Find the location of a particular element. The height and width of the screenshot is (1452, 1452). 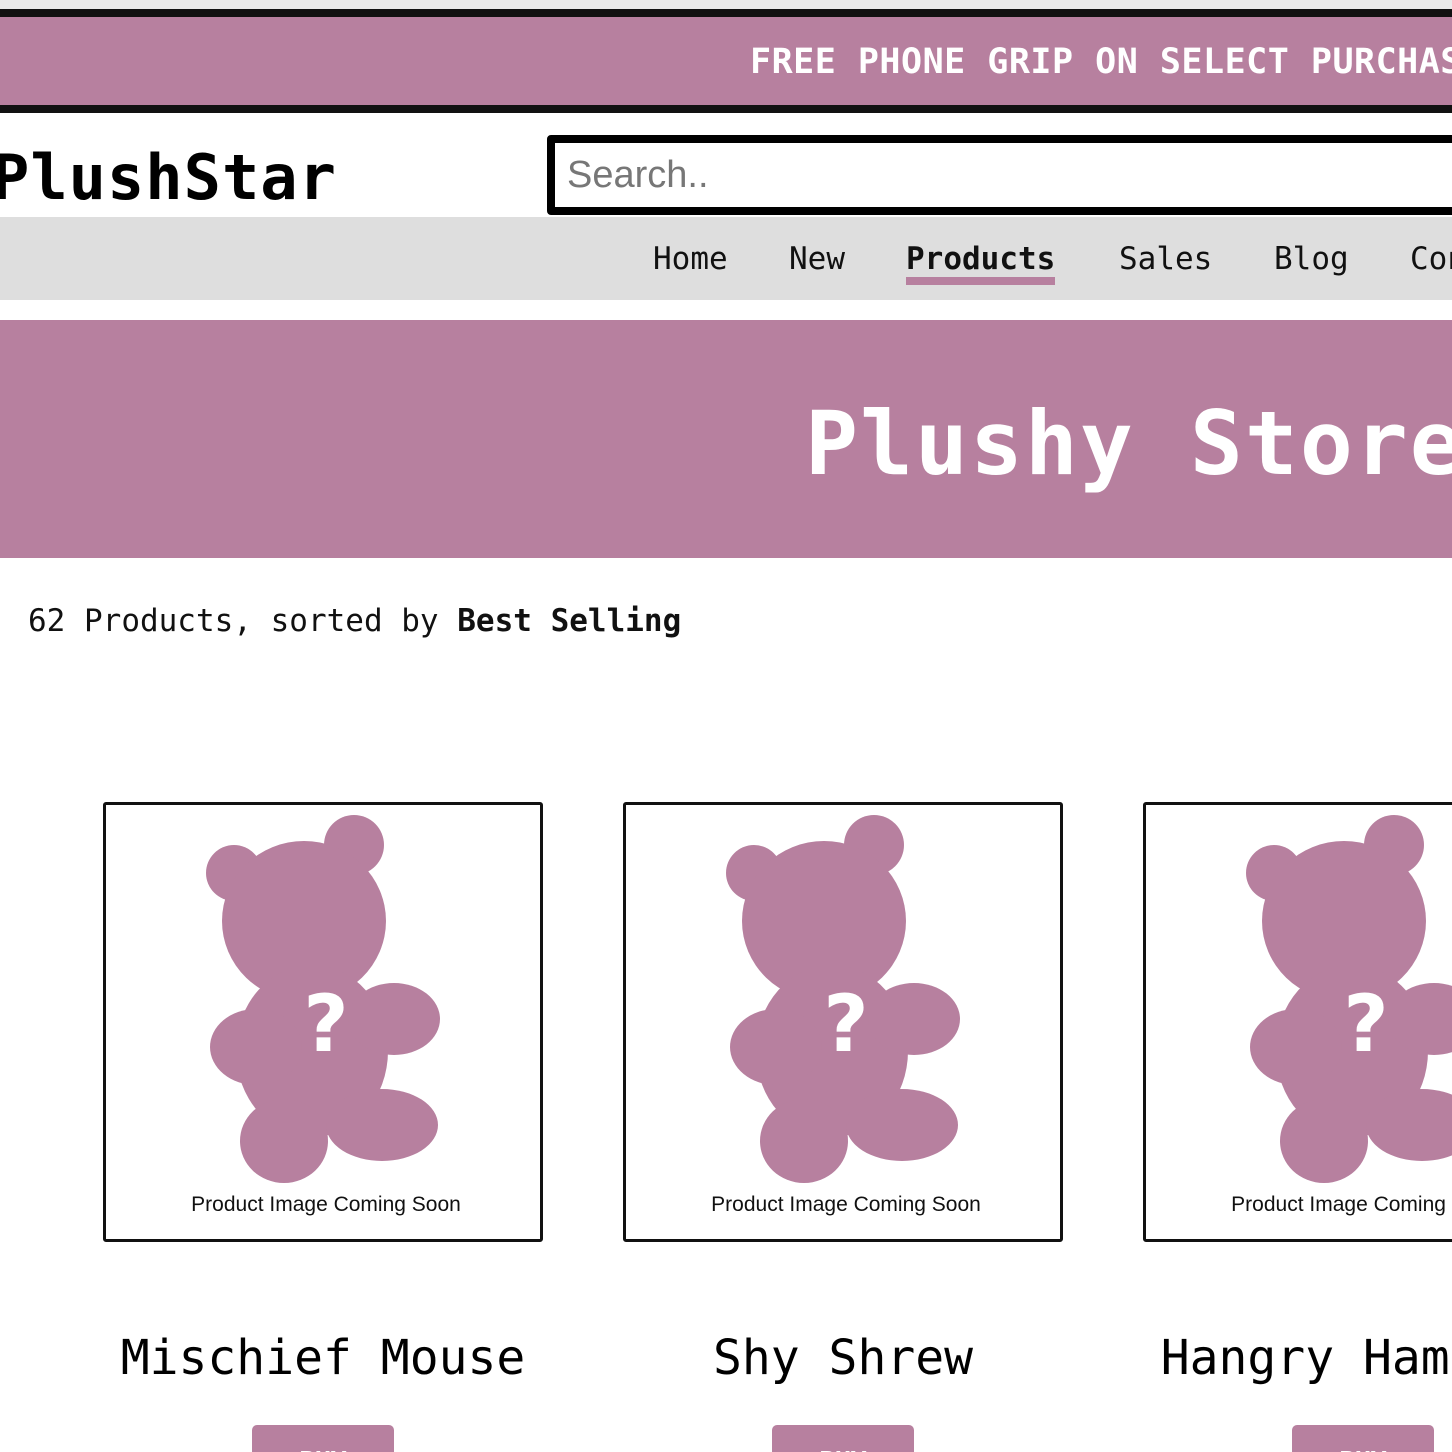

product-count-text: 62 Products, sorted by is located at coordinates (243, 621).